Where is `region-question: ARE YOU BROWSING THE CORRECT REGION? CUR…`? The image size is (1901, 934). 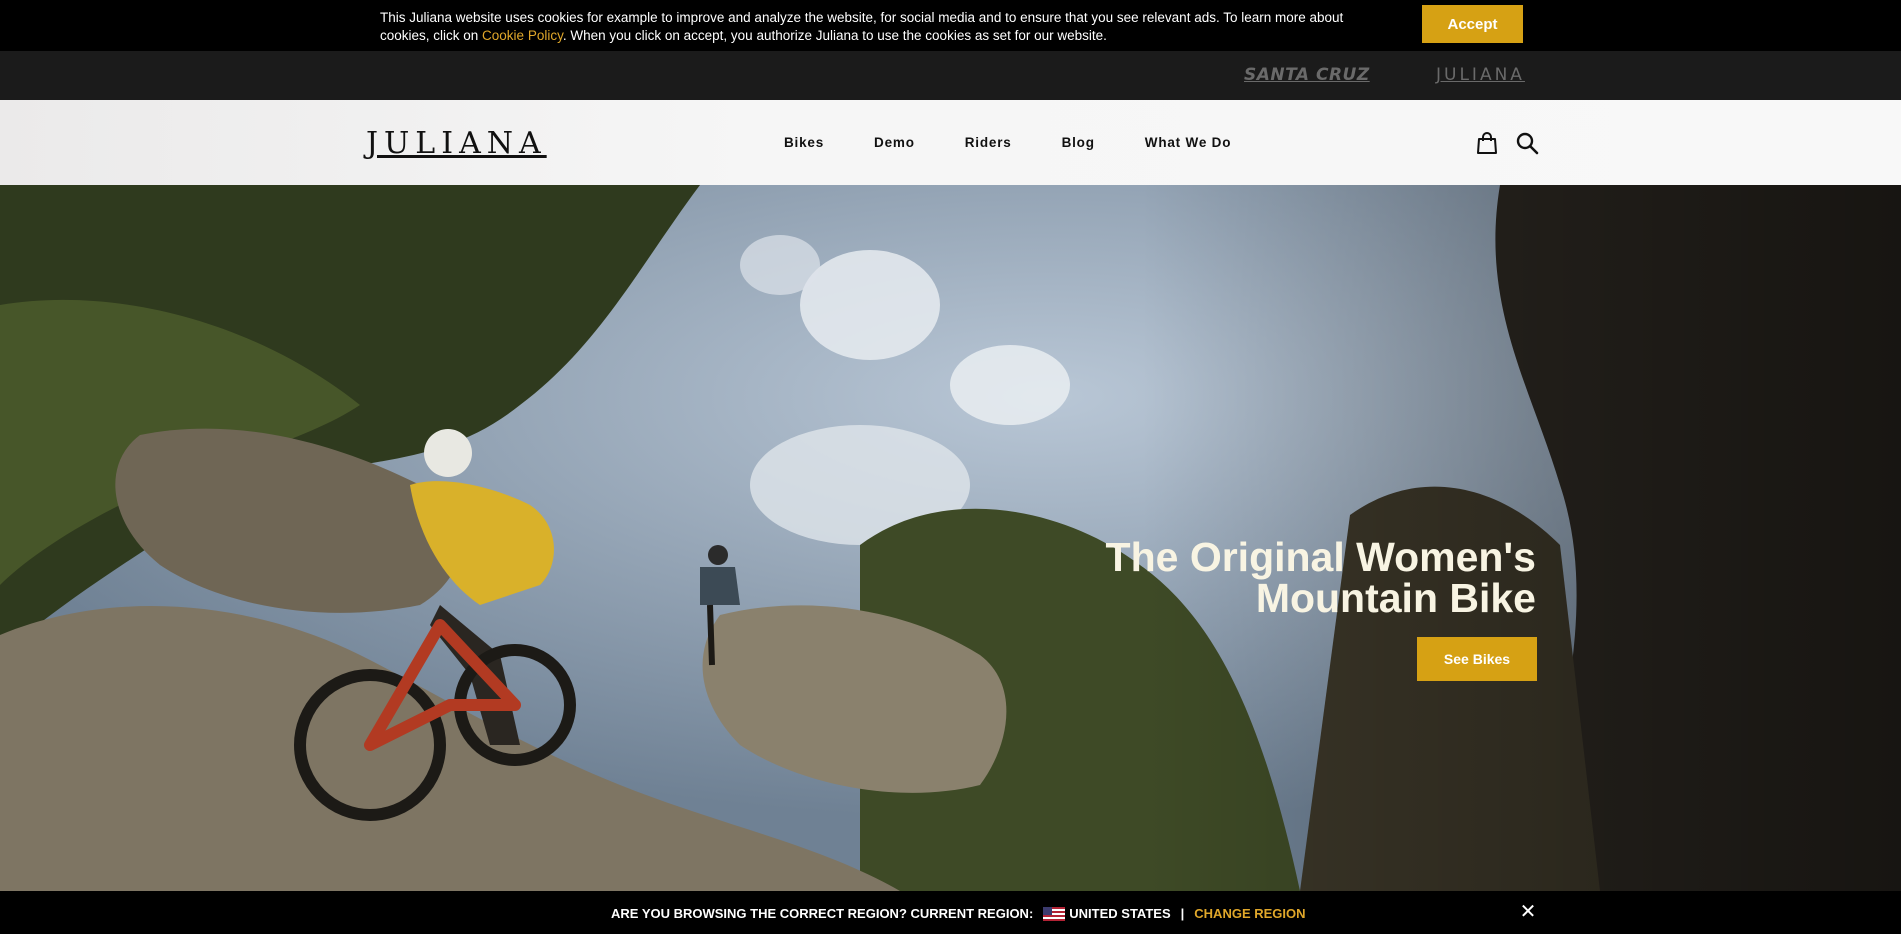
region-question: ARE YOU BROWSING THE CORRECT REGION? CUR… is located at coordinates (822, 913).